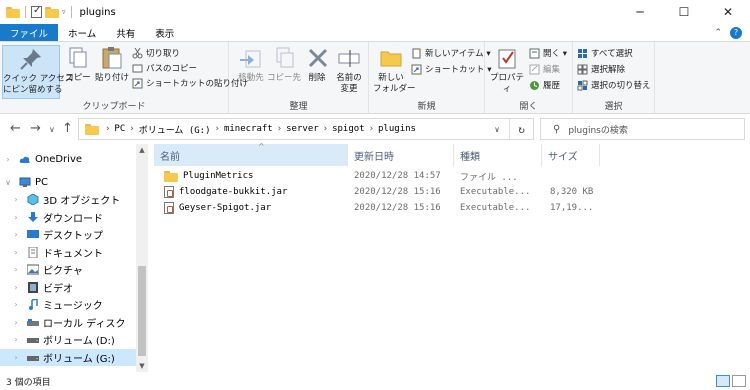 Image resolution: width=750 pixels, height=390 pixels. What do you see at coordinates (67, 128) in the screenshot?
I see `up-arrow-icon: ↑` at bounding box center [67, 128].